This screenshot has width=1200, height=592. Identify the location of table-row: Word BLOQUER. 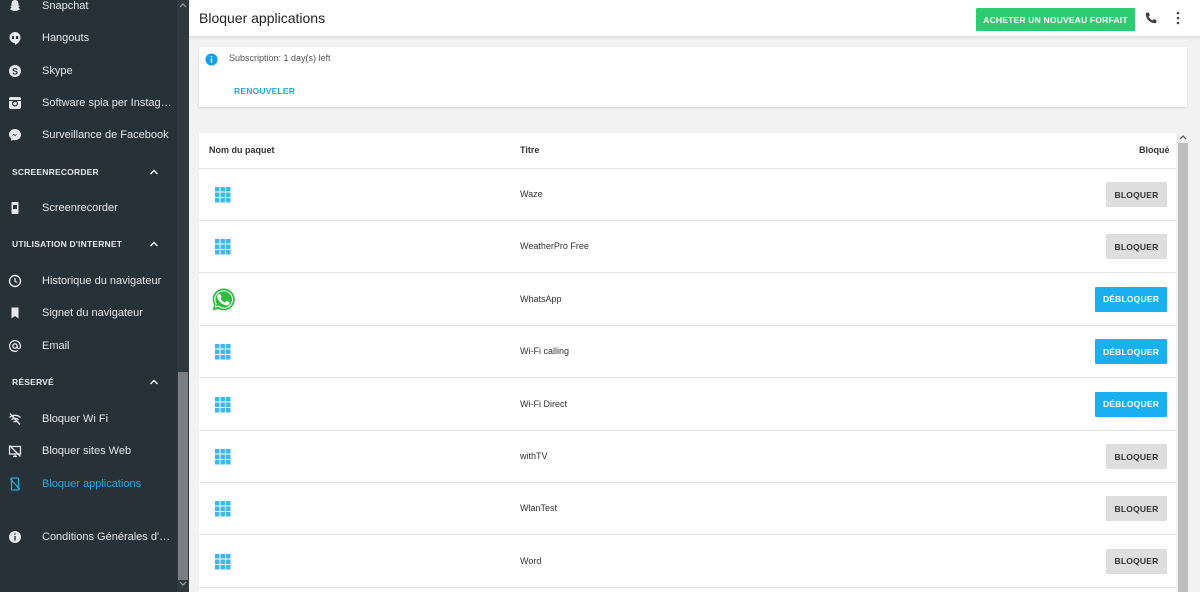
(687, 562).